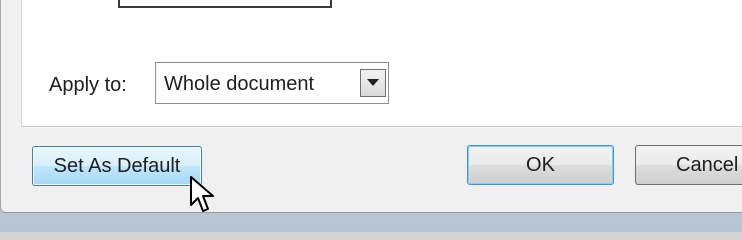 The image size is (742, 240). Describe the element at coordinates (117, 166) in the screenshot. I see `set-as-default-button: Set As Default` at that location.